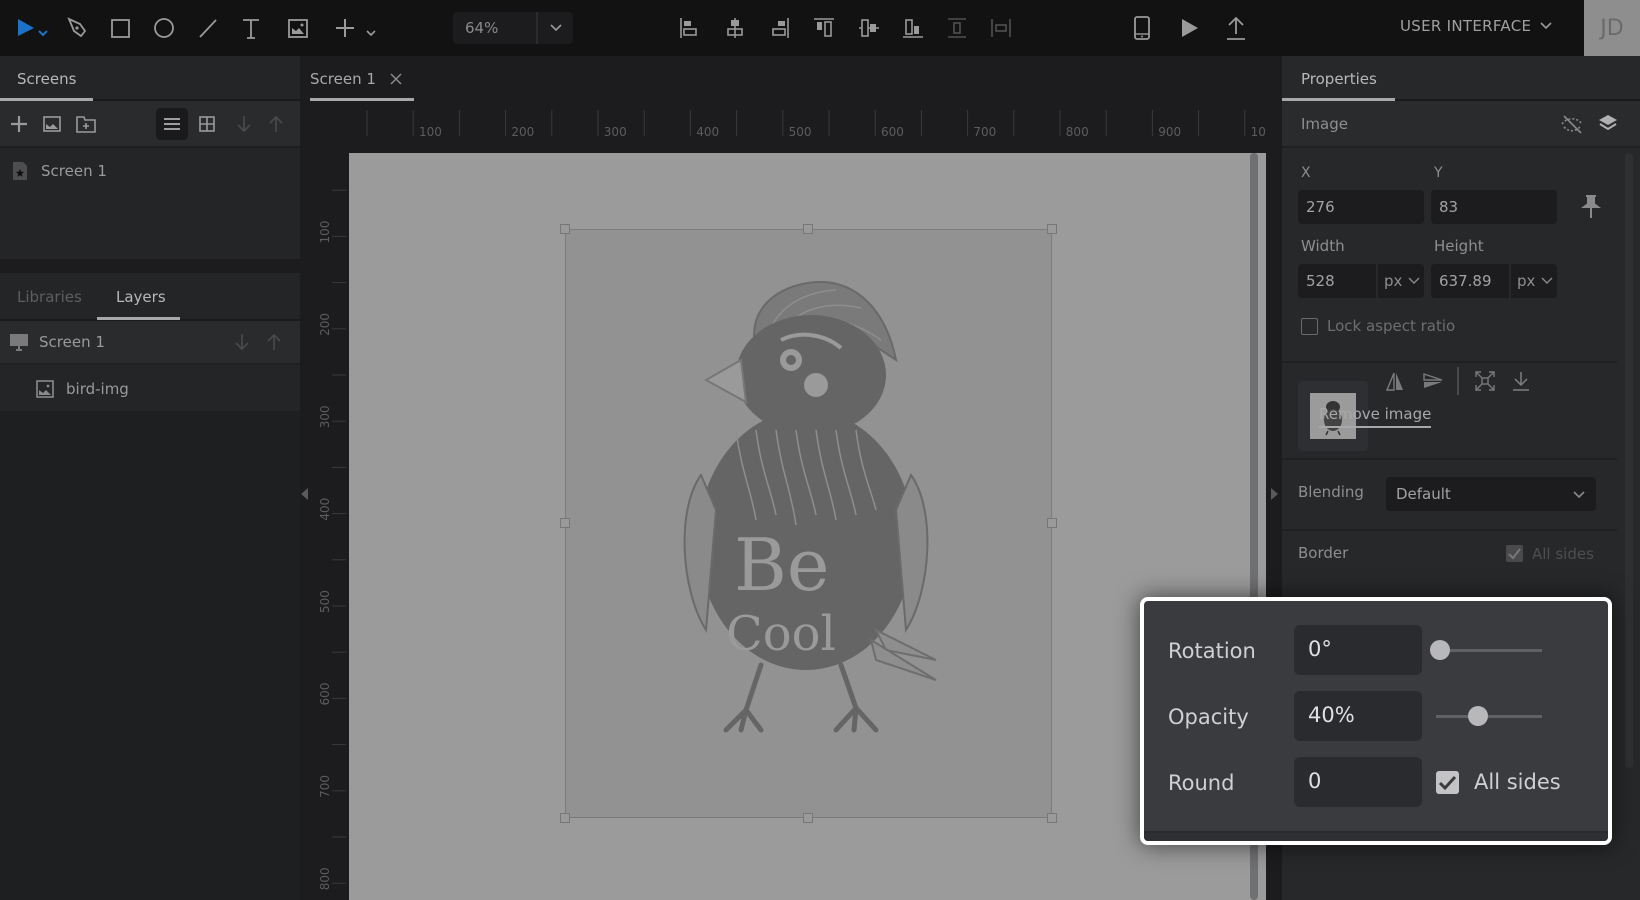 This screenshot has width=1640, height=900. I want to click on distribute-horizontal-button, so click(1001, 28).